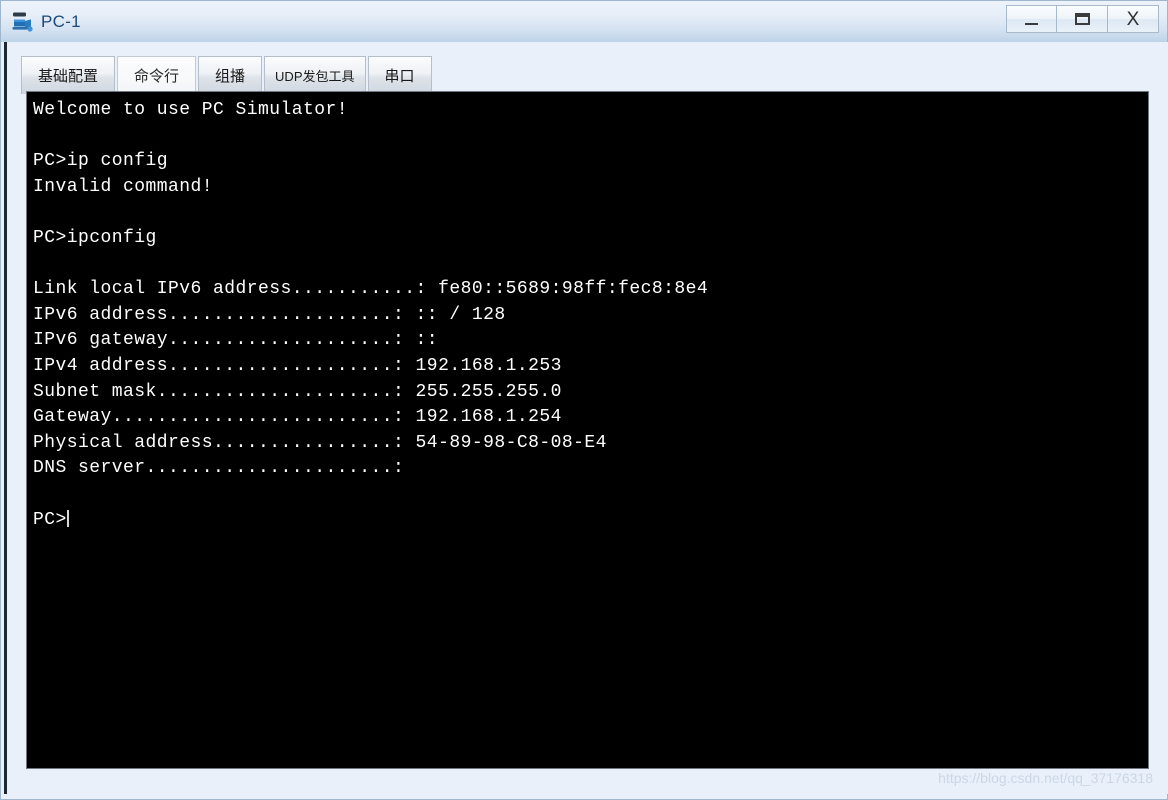 This screenshot has width=1168, height=800. Describe the element at coordinates (584, 21) in the screenshot. I see `title-bar: PC-1 X` at that location.